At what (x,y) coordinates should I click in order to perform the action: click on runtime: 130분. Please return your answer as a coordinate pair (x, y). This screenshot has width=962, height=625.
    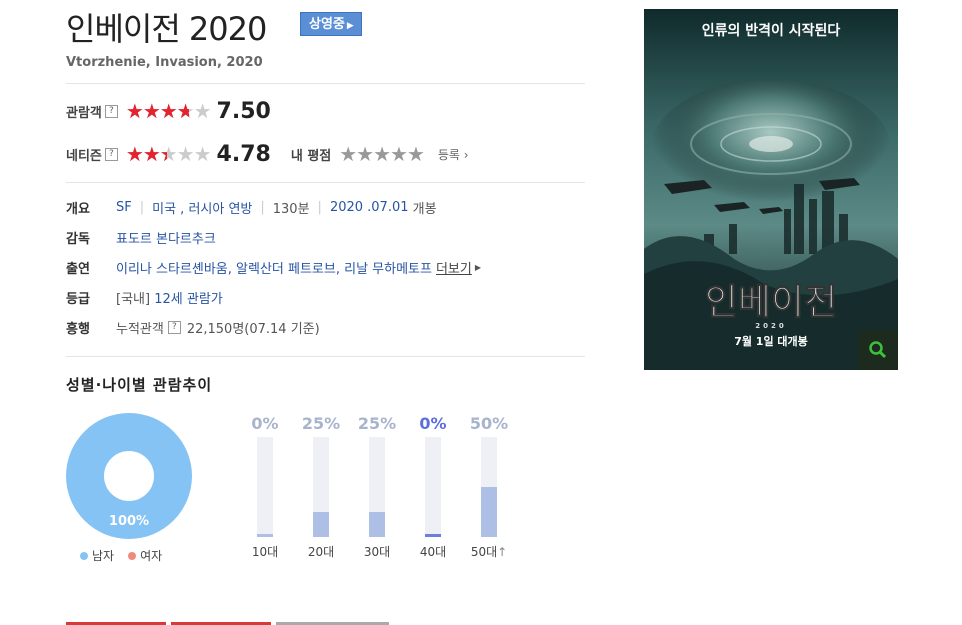
    Looking at the image, I should click on (291, 209).